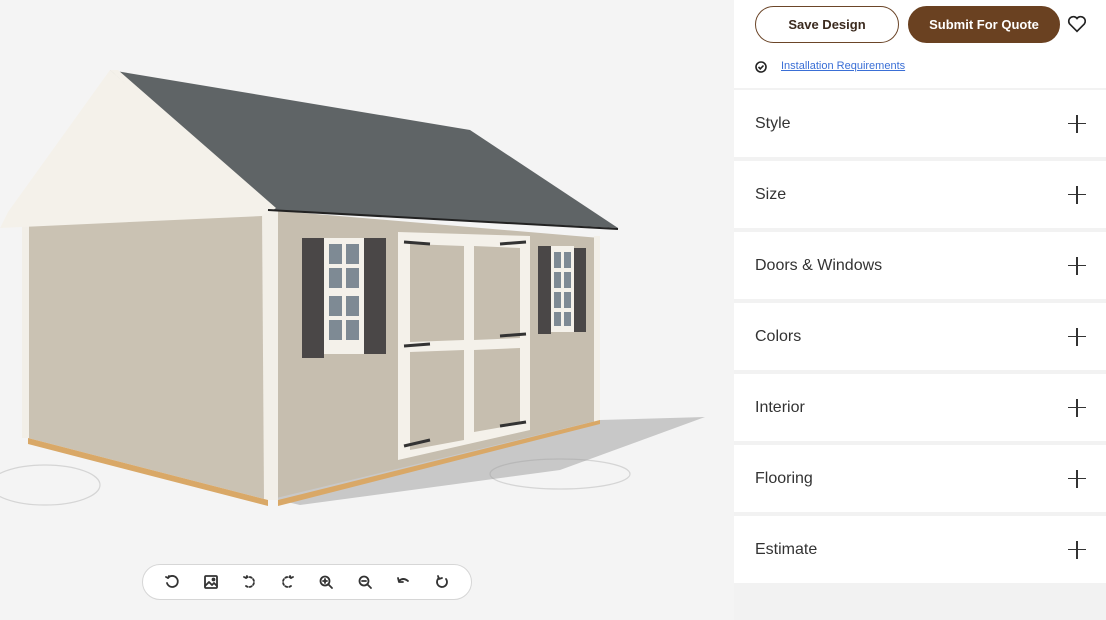 This screenshot has height=620, width=1106. I want to click on reset-view-icon, so click(172, 582).